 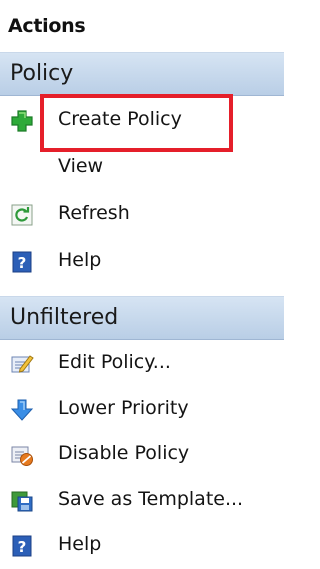 What do you see at coordinates (142, 261) in the screenshot?
I see `action-help-policy: ? Help` at bounding box center [142, 261].